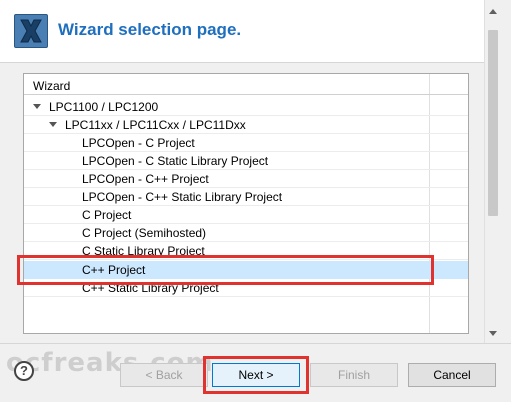 This screenshot has height=402, width=511. What do you see at coordinates (182, 197) in the screenshot?
I see `tree-item-label: LPCOpen - C++ Static Library Project` at bounding box center [182, 197].